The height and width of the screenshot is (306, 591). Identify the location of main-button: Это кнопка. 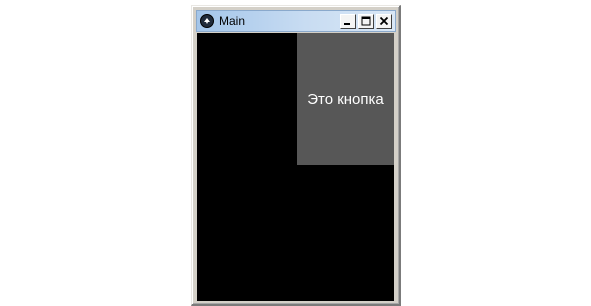
(345, 99).